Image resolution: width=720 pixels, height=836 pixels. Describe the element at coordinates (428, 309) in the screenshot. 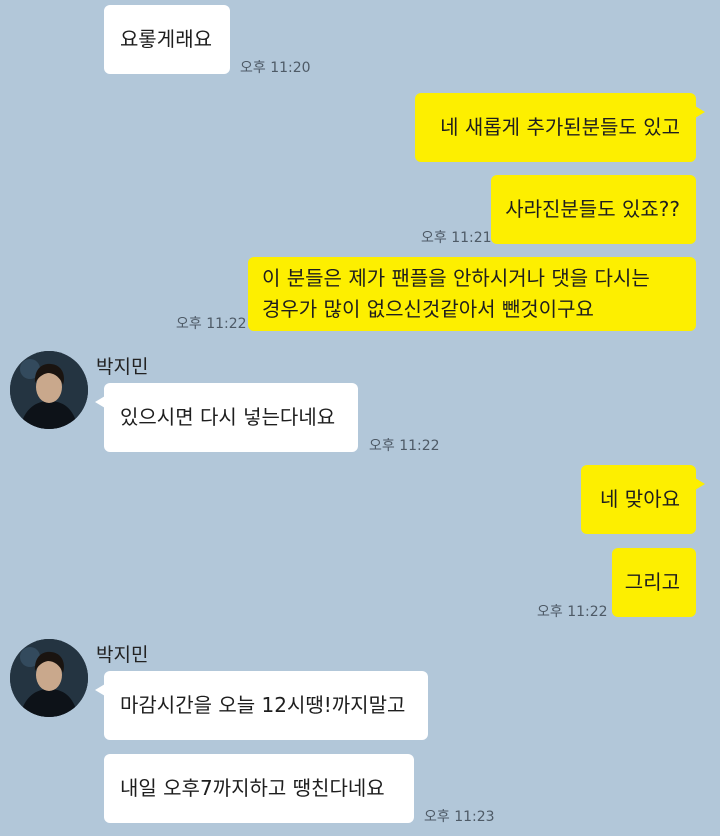

I see `message-text-line: 경우가 많이 없으신것같아서 뺀것이구요` at that location.